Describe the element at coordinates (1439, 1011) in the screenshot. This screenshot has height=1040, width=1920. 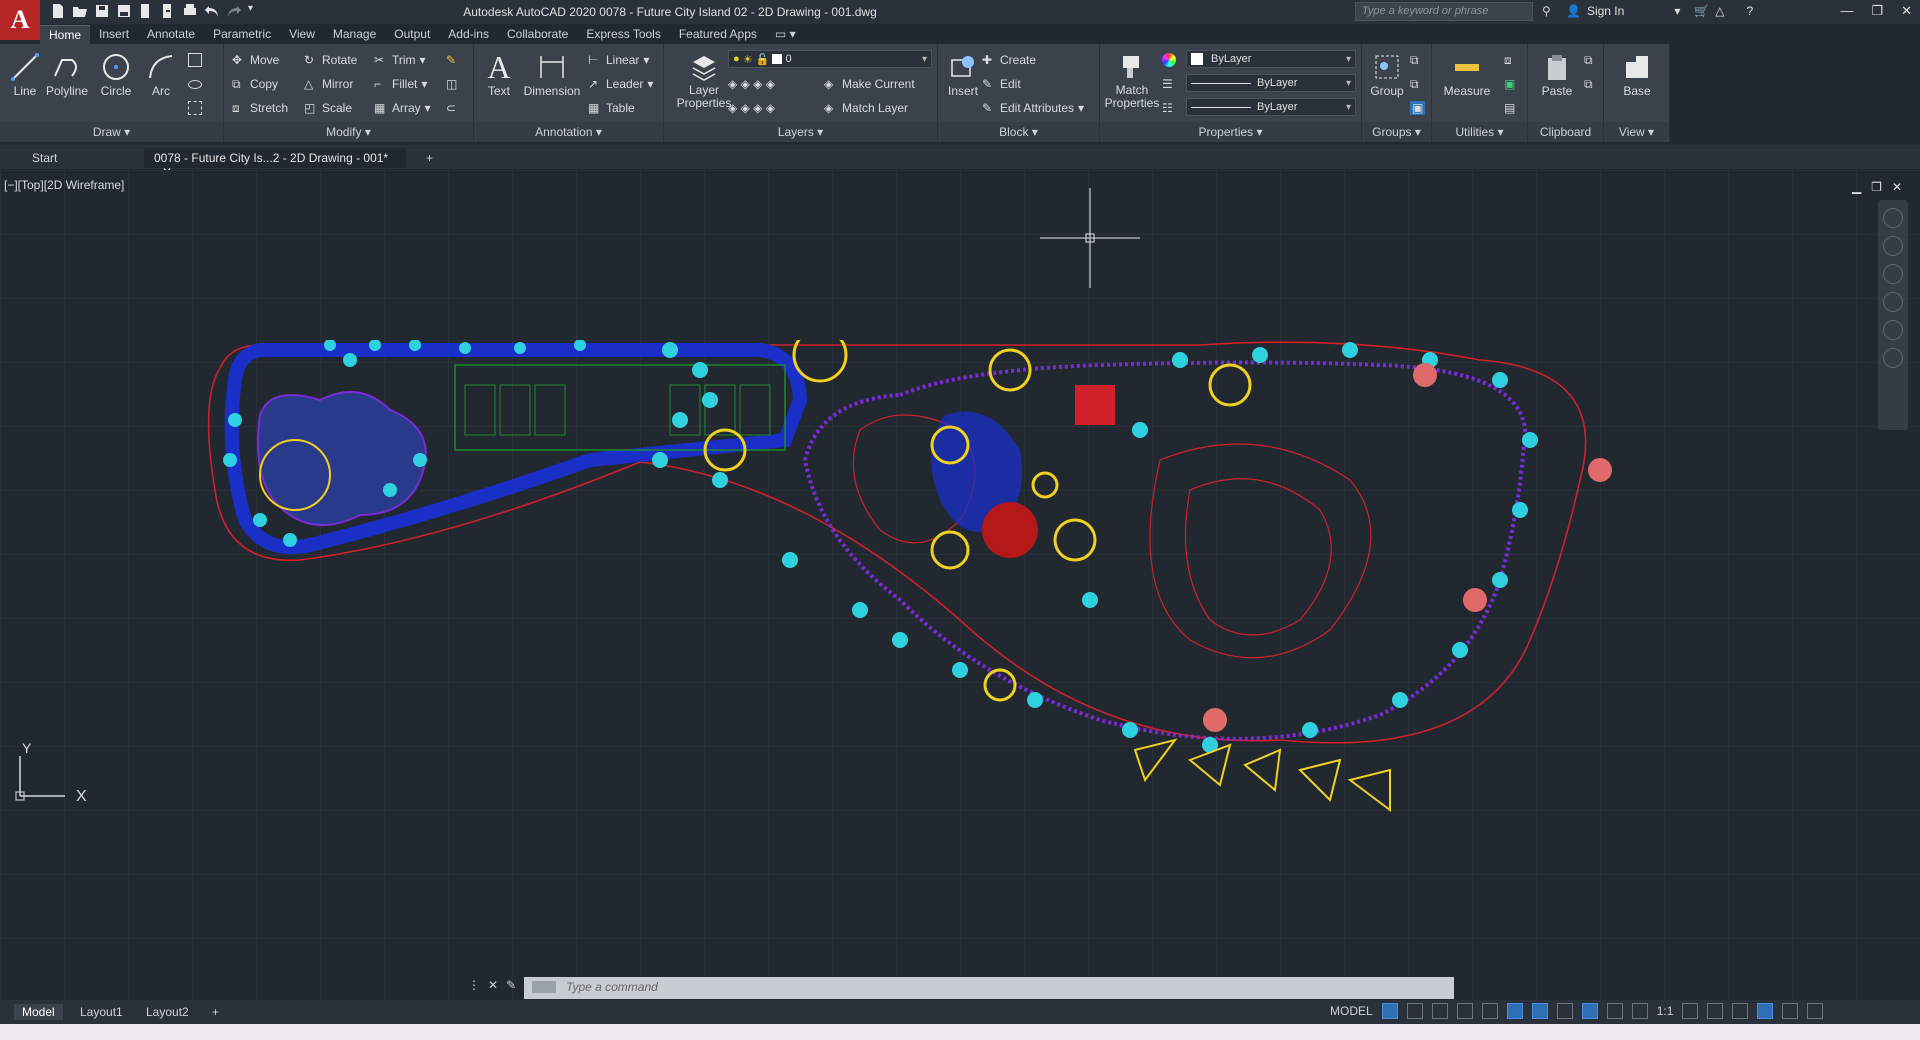
I see `ortho-icon` at that location.